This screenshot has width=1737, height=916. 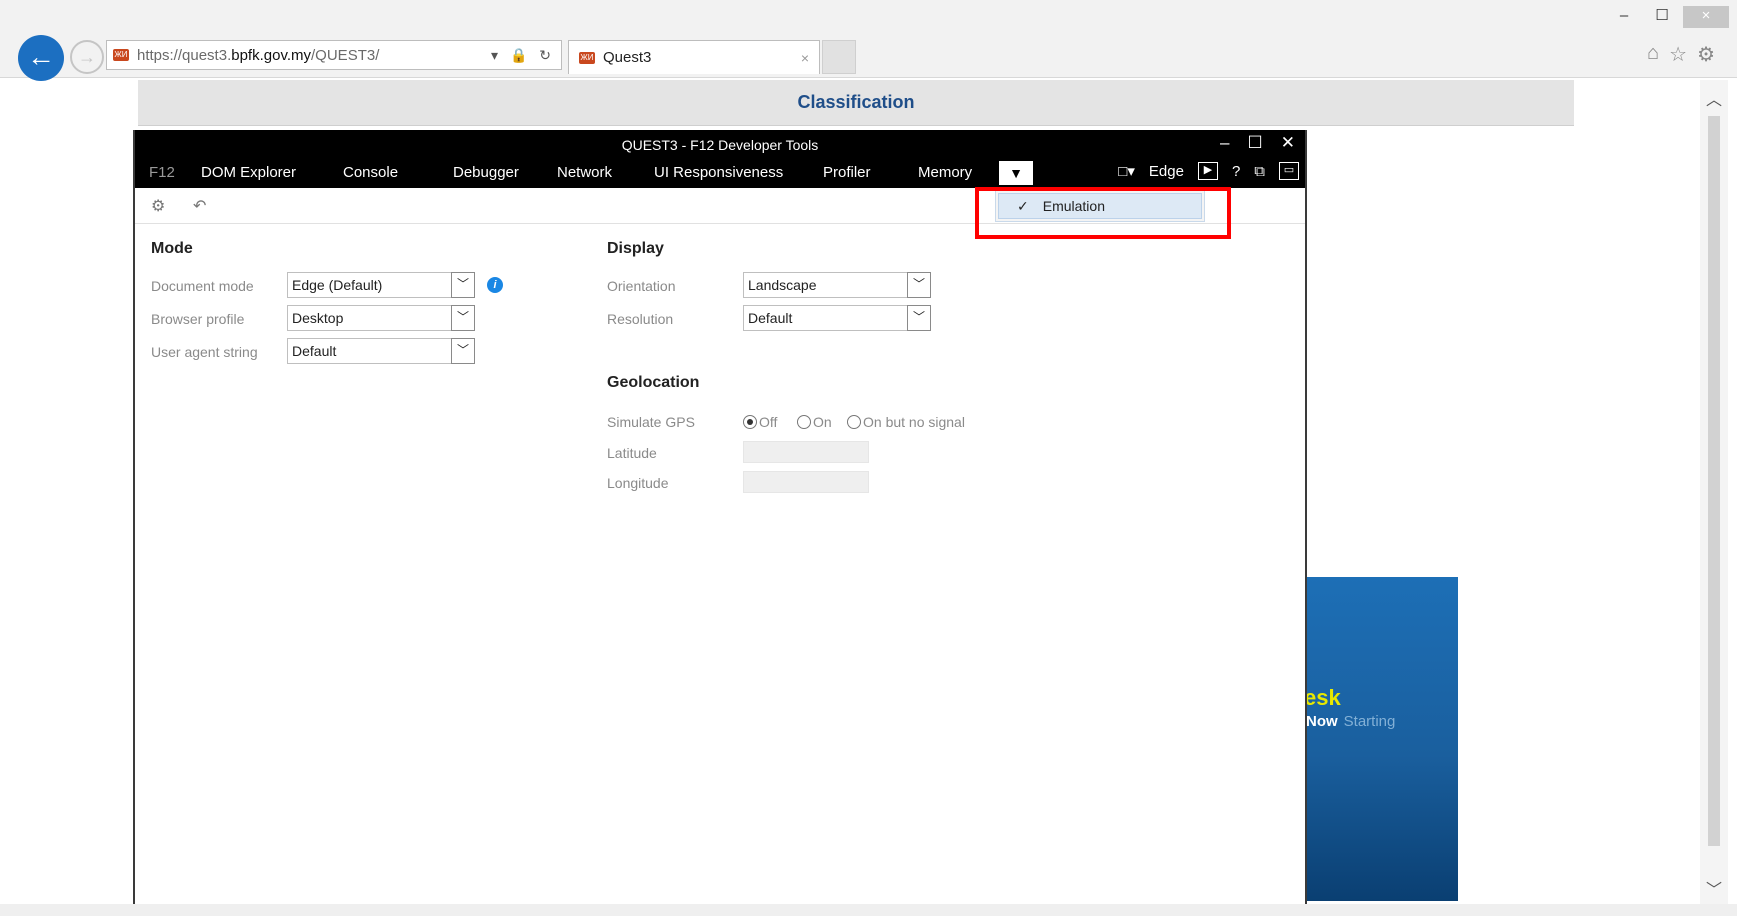 I want to click on help-icon: ?, so click(x=1236, y=171).